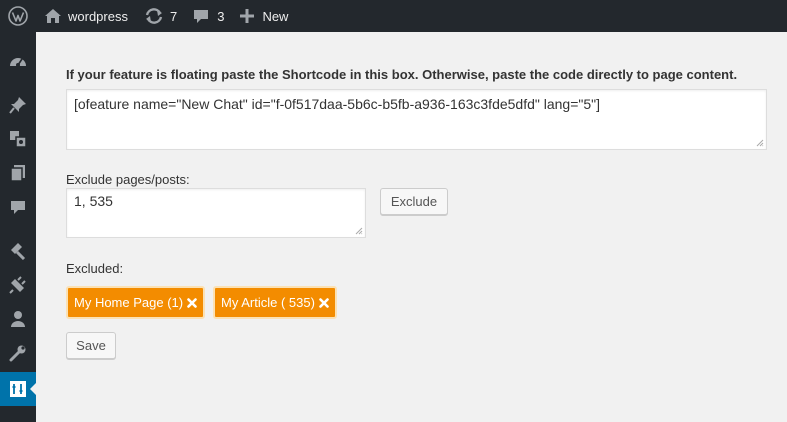 The width and height of the screenshot is (787, 422). I want to click on plugins-icon, so click(17, 285).